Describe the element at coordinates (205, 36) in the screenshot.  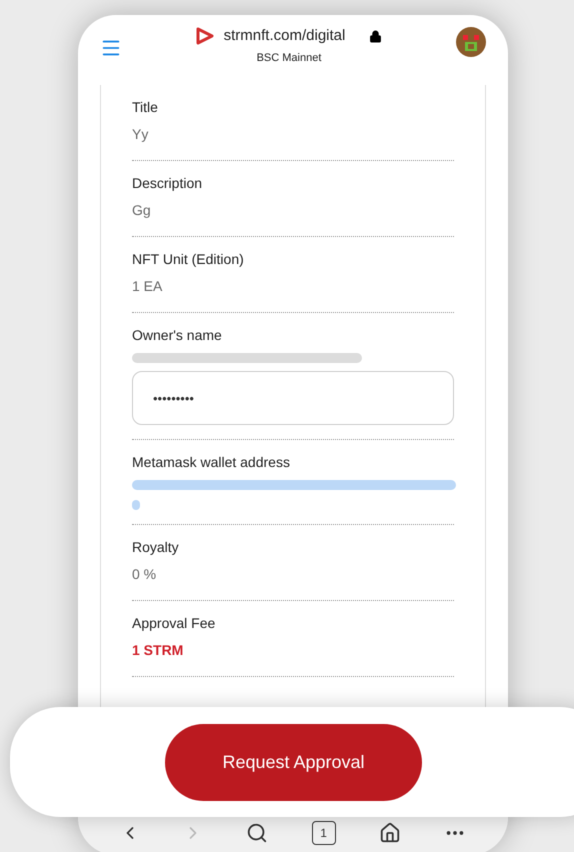
I see `logo-icon` at that location.